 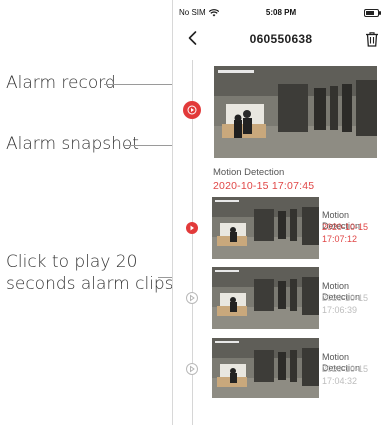 I want to click on annotation-line-alarm-record, so click(x=142, y=84).